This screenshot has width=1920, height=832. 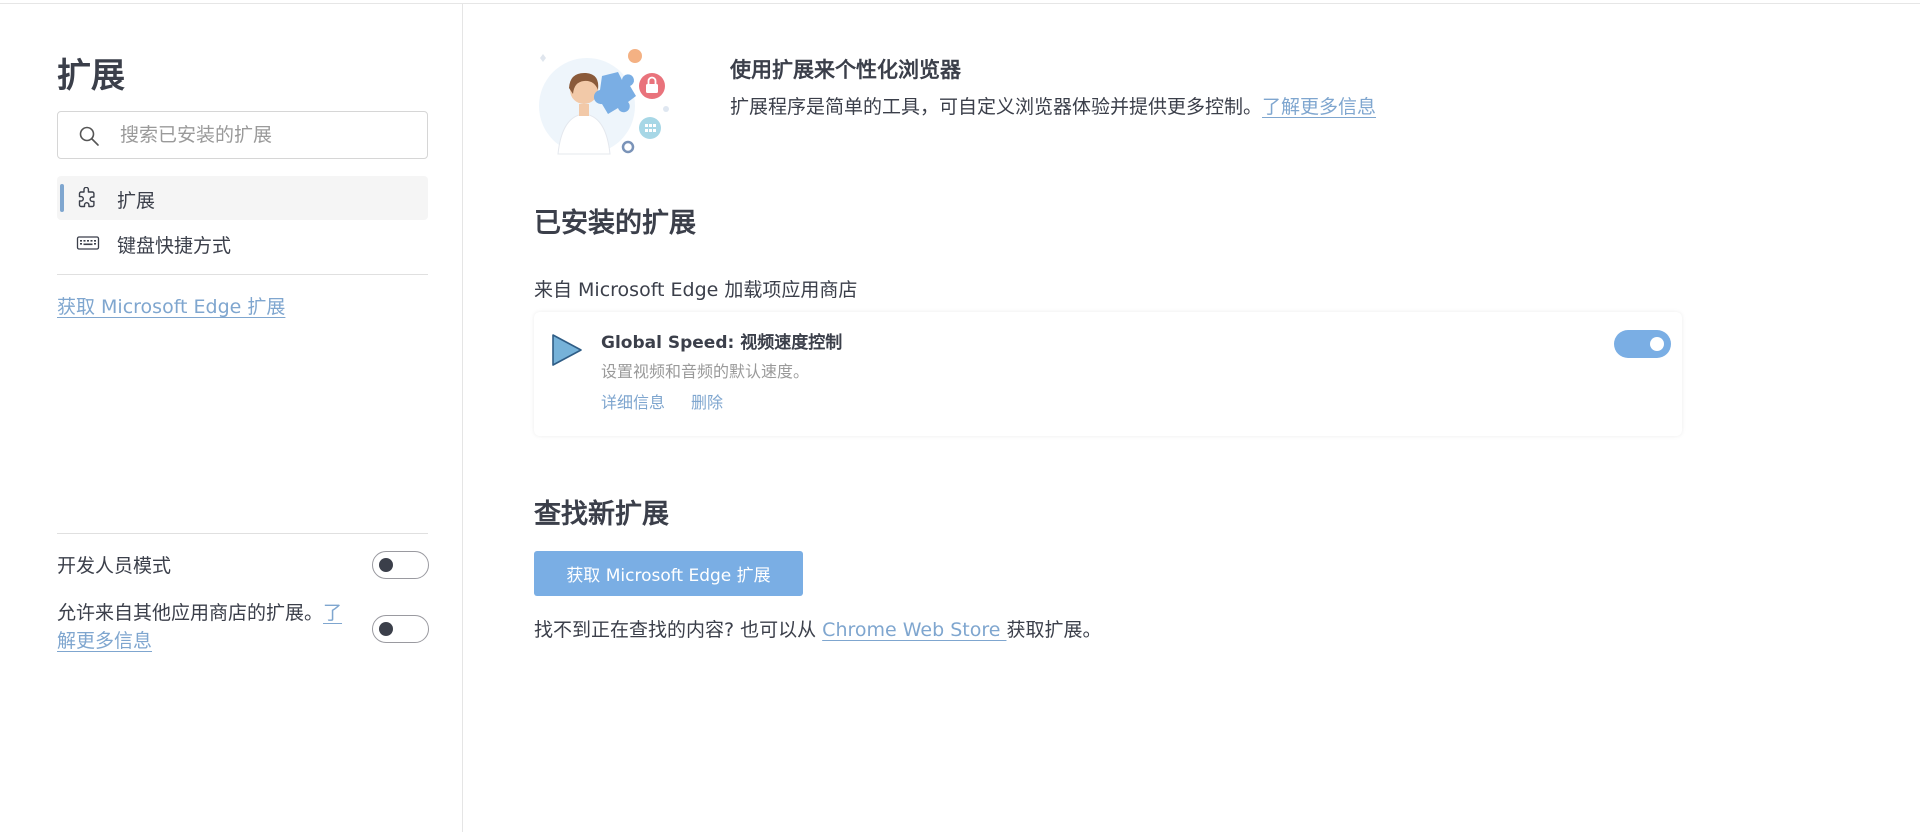 What do you see at coordinates (615, 223) in the screenshot?
I see `installed-extensions-heading: 已安装的扩展` at bounding box center [615, 223].